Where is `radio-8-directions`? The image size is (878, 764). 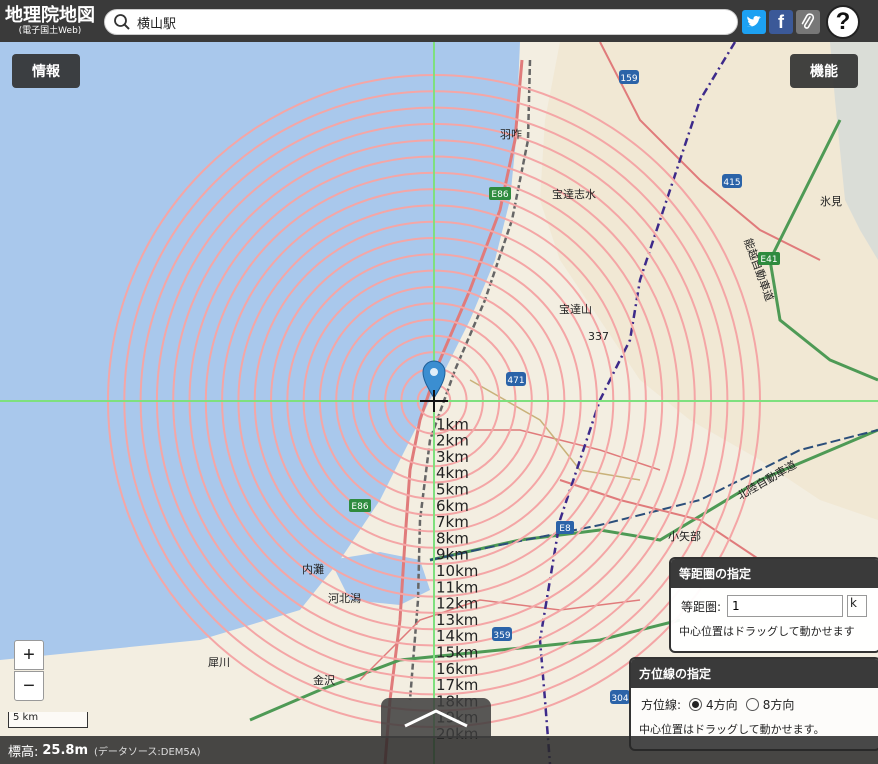 radio-8-directions is located at coordinates (752, 704).